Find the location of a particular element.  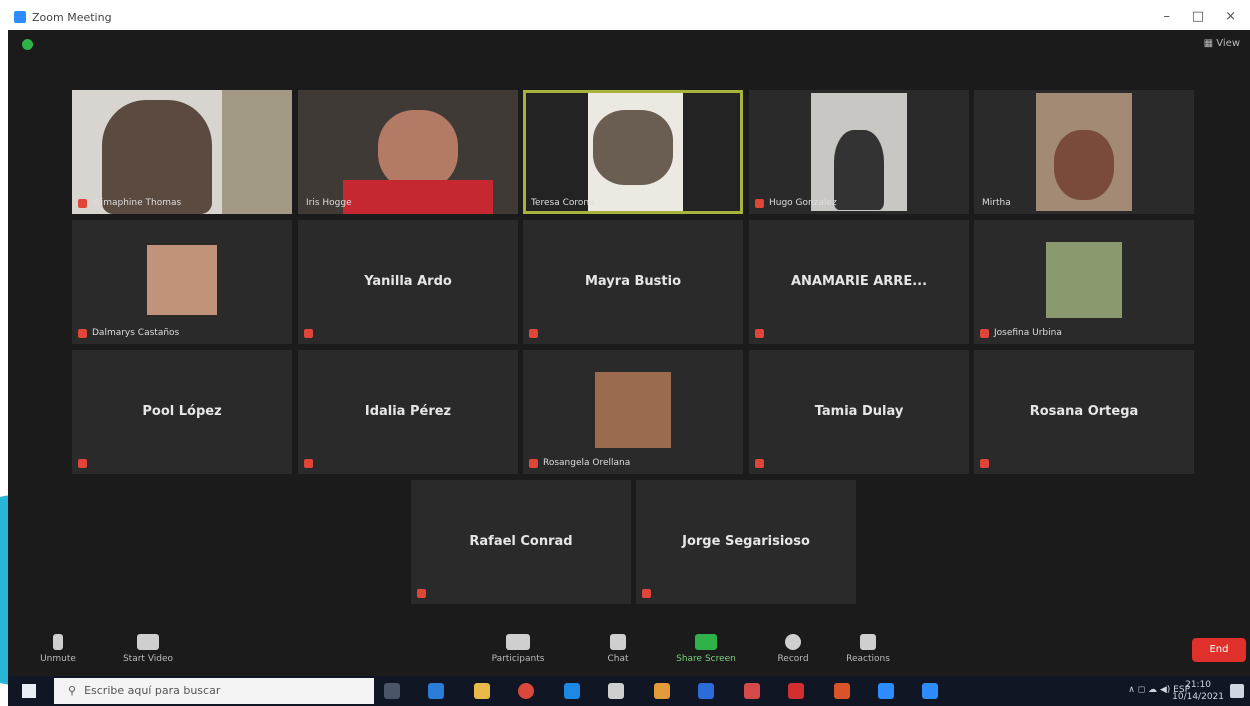

close-button: × is located at coordinates (1230, 16).